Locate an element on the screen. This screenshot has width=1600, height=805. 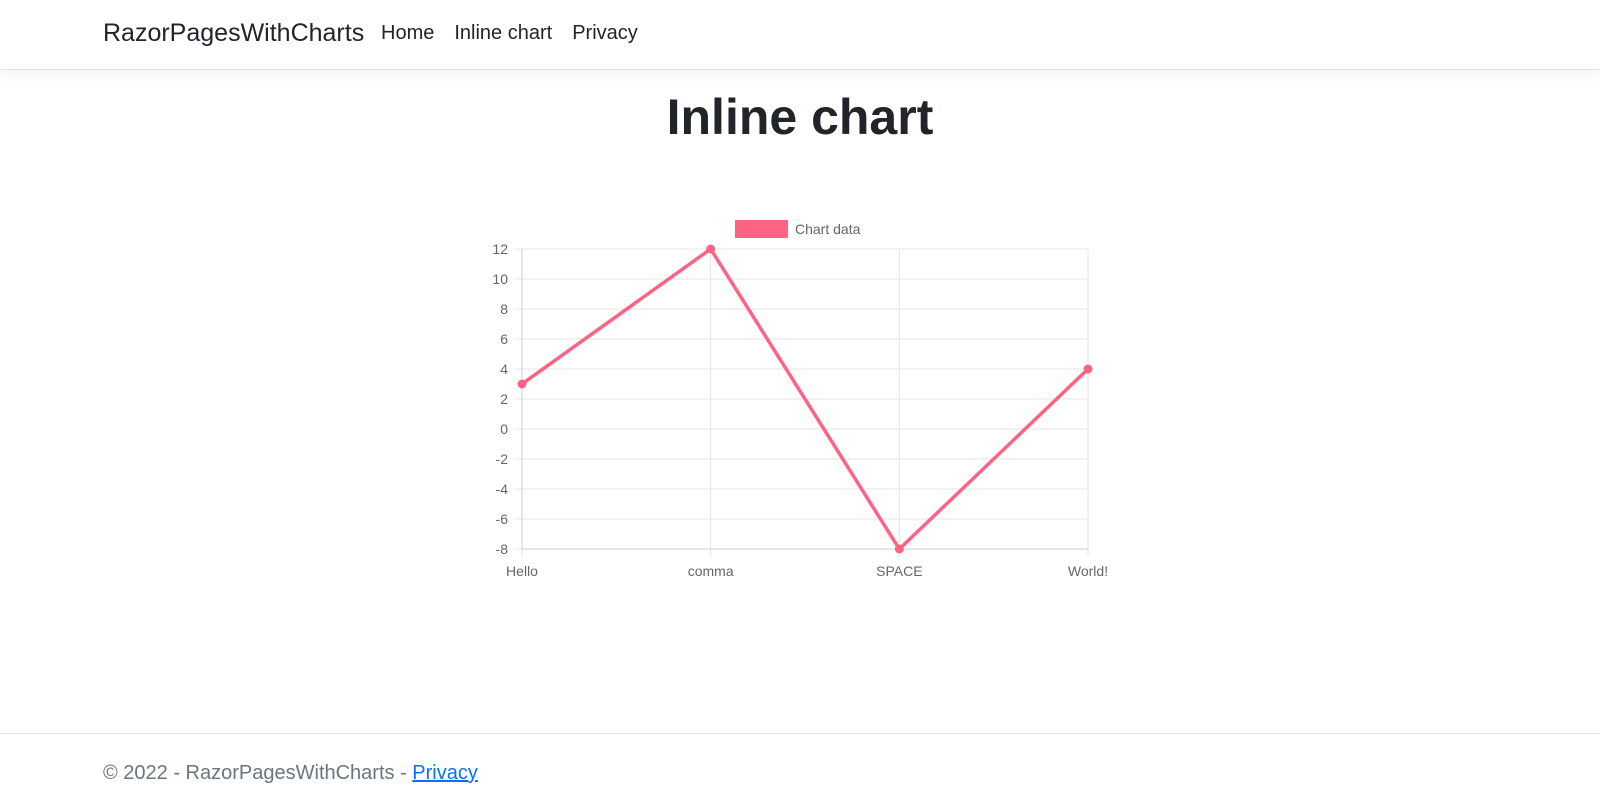
legend-label: Chart data is located at coordinates (828, 229).